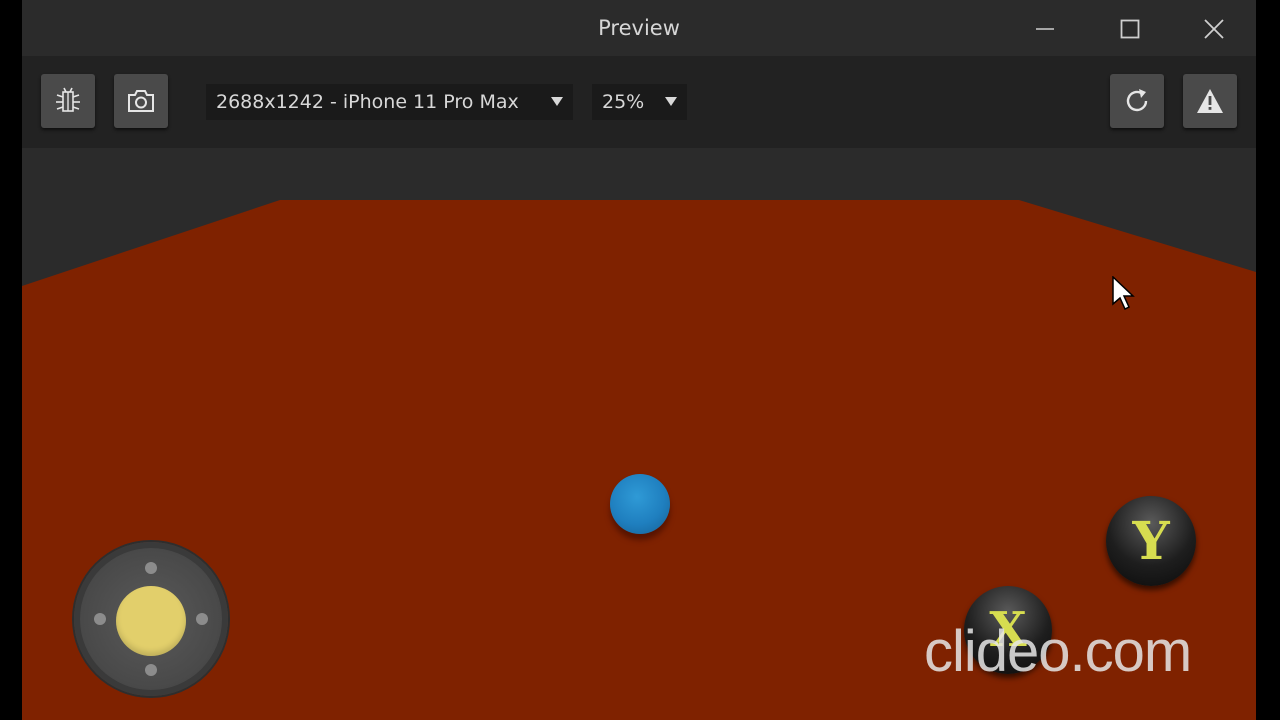 This screenshot has width=1280, height=720. I want to click on camera-icon, so click(141, 101).